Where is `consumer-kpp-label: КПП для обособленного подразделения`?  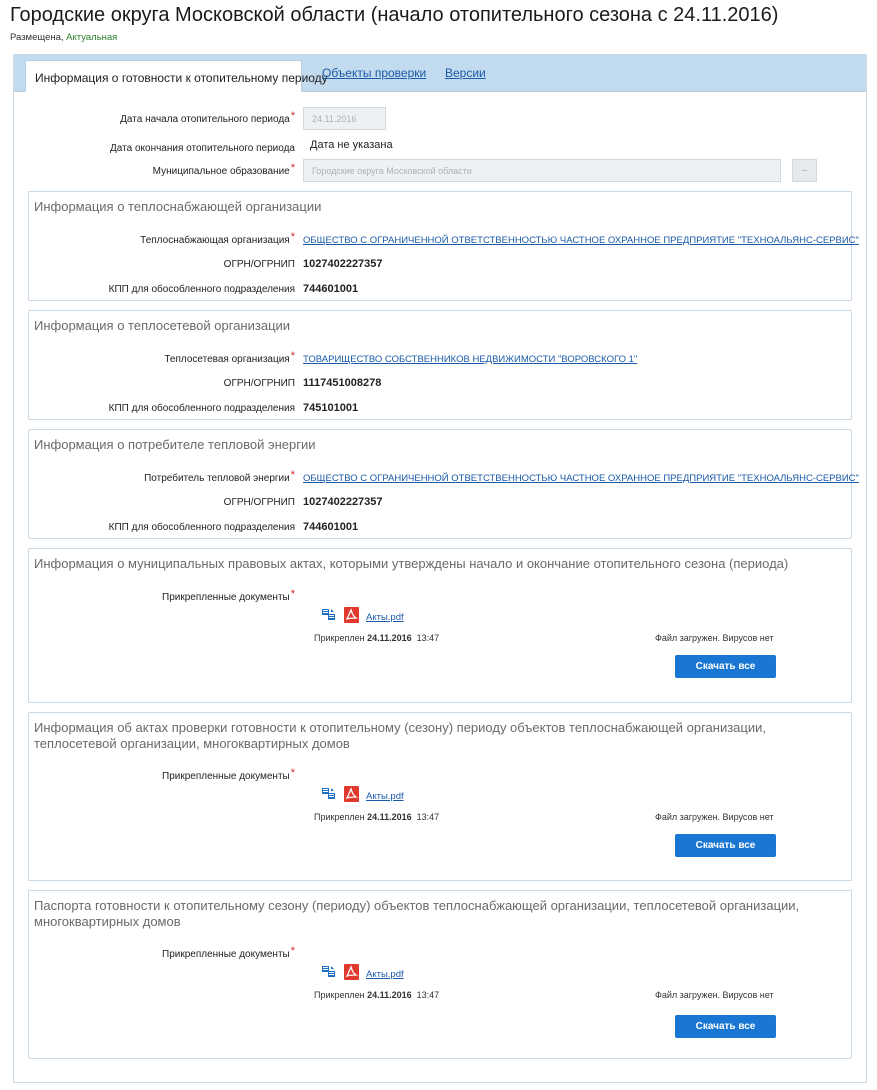 consumer-kpp-label: КПП для обособленного подразделения is located at coordinates (201, 527).